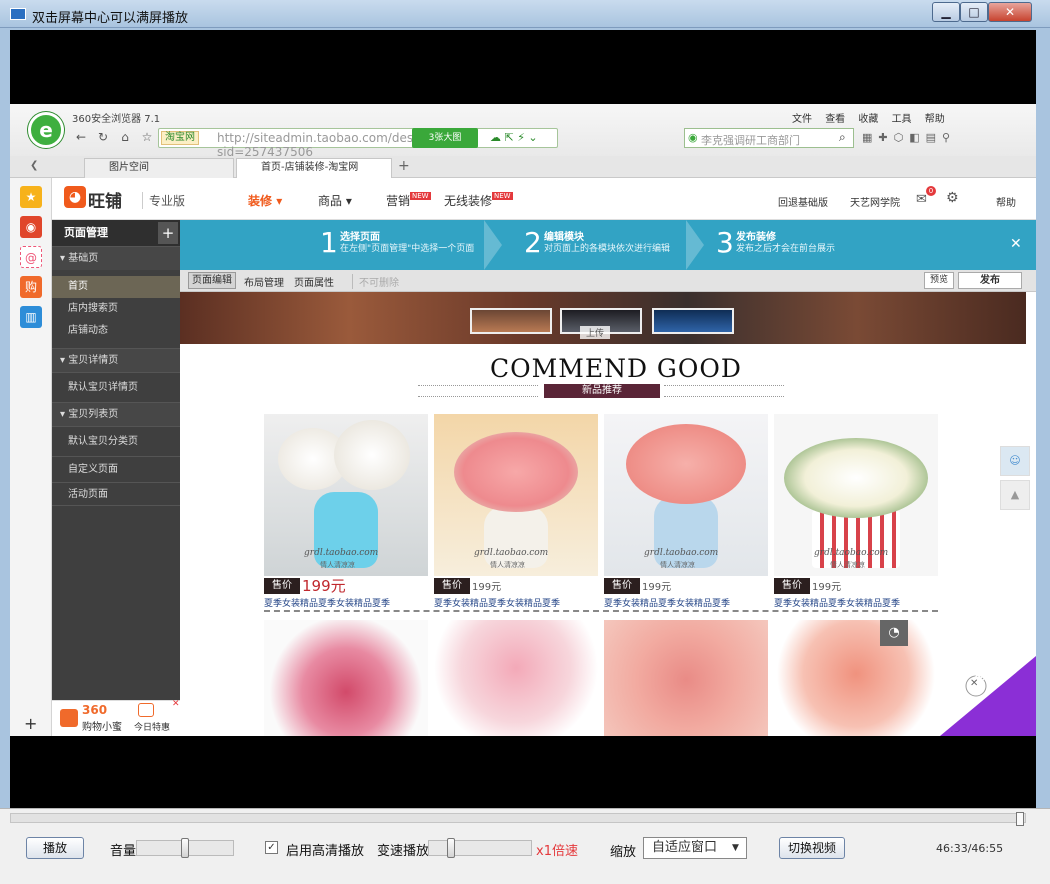  Describe the element at coordinates (116, 360) in the screenshot. I see `group-detail: ▾ 宝贝详情页` at that location.